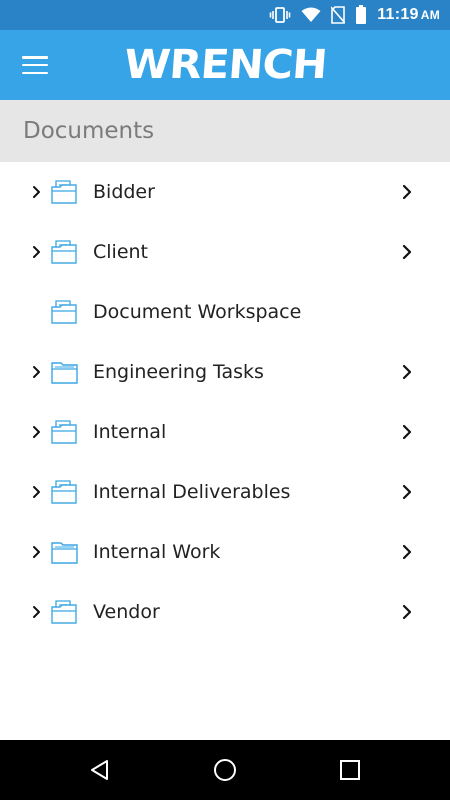  I want to click on document-folder-label: Internal, so click(130, 432).